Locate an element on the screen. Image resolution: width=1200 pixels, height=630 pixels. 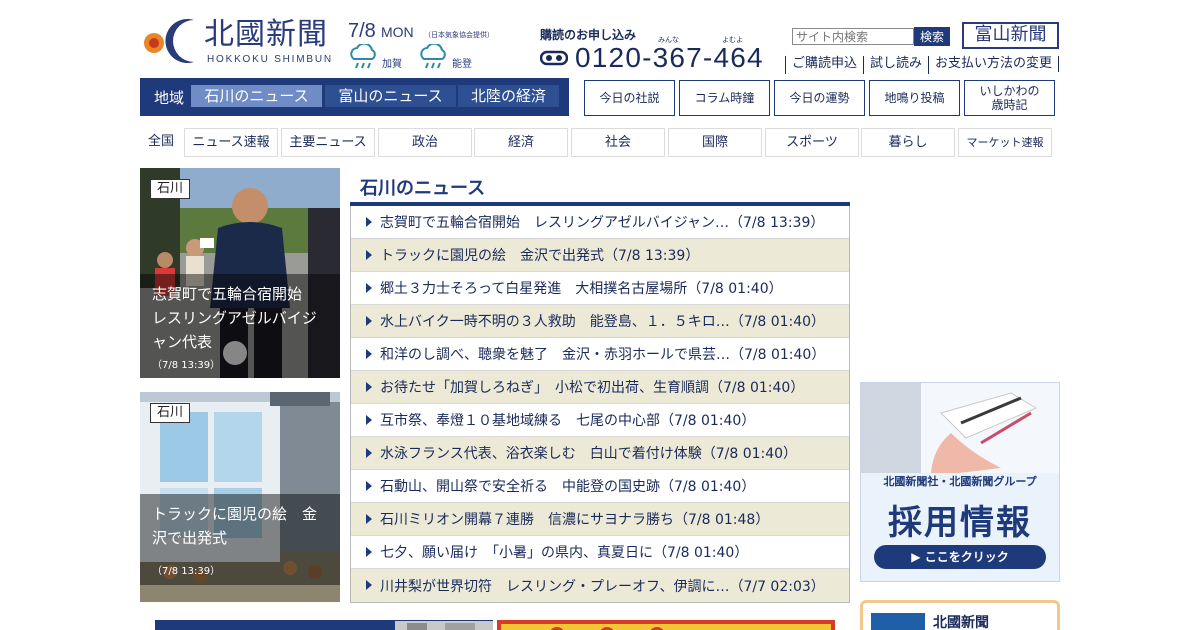
ad-click-button: ▶ ここをクリック is located at coordinates (960, 557).